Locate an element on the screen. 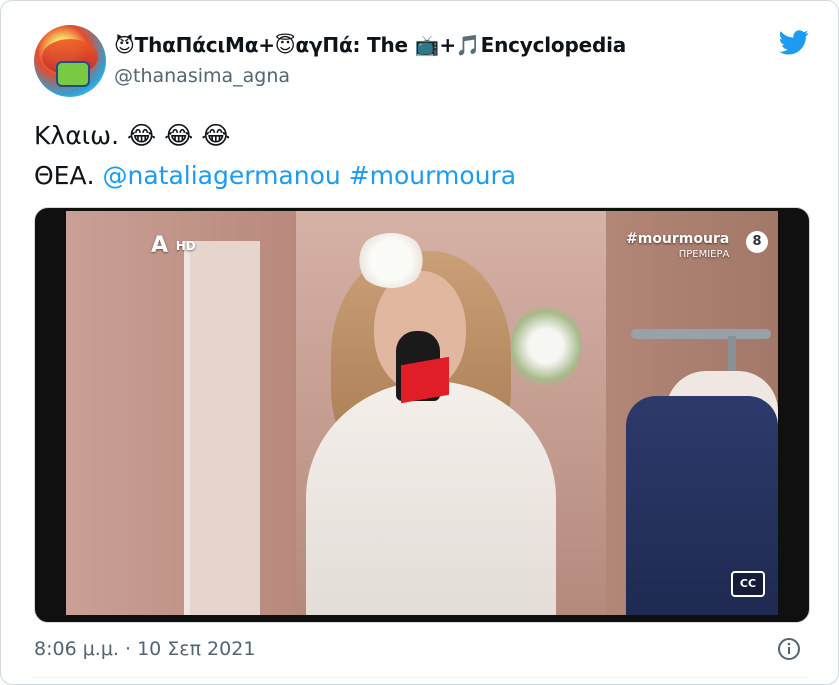 The width and height of the screenshot is (839, 685). tweet-line-1: Κλαιω. 😂 😂 😂 is located at coordinates (132, 135).